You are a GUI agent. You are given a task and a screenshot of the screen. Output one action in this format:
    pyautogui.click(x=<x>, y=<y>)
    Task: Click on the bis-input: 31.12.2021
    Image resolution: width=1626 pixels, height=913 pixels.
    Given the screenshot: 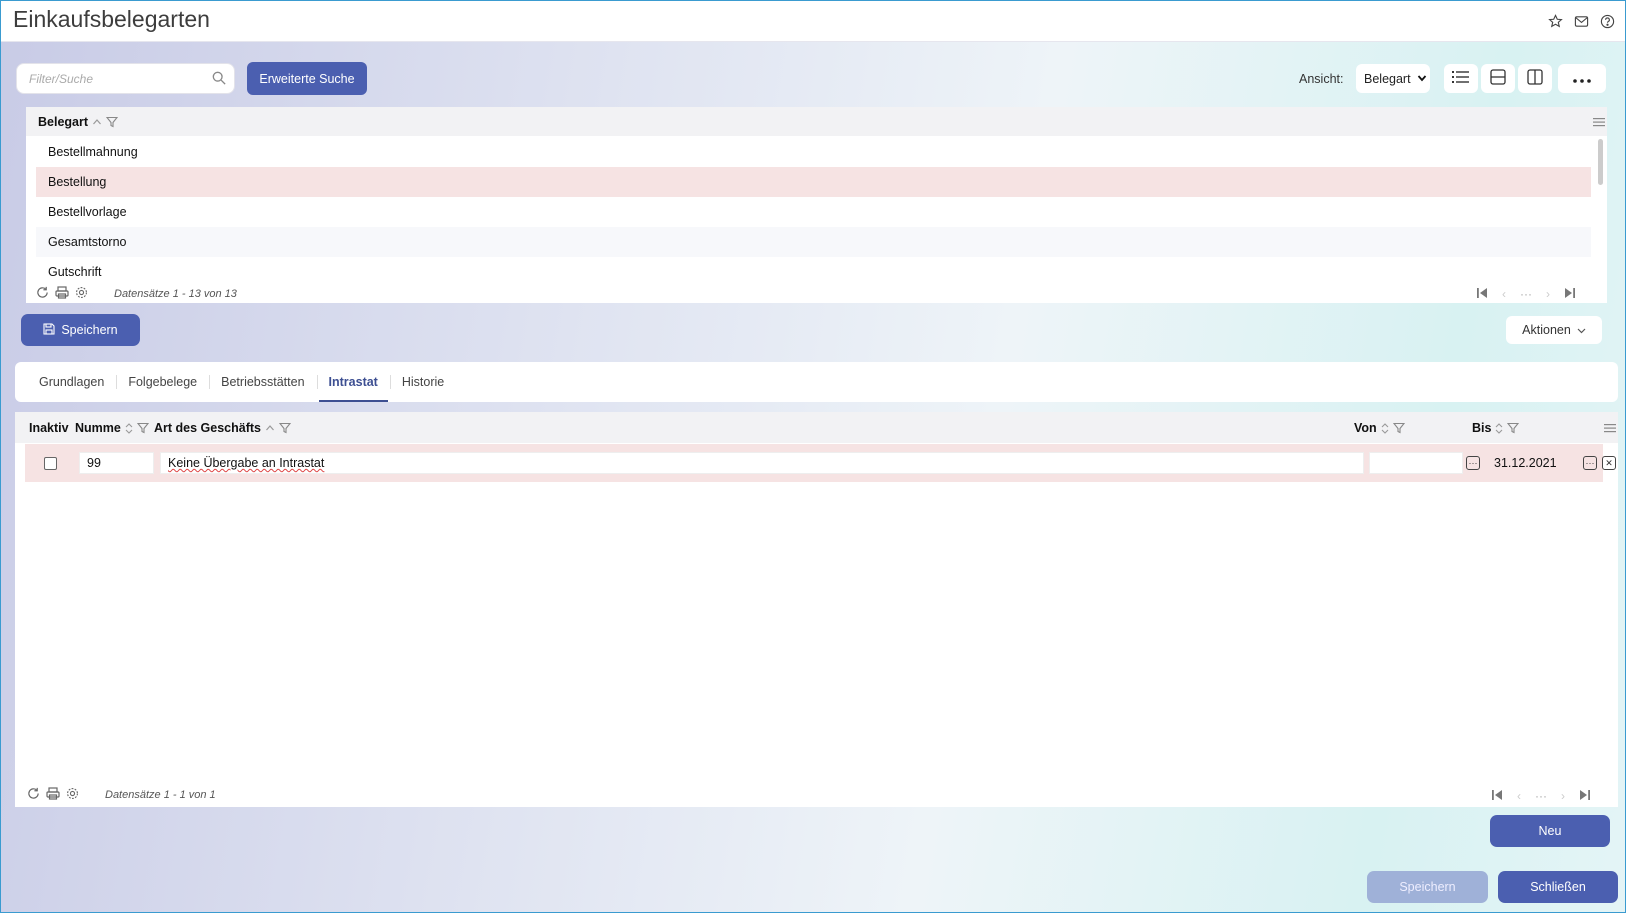 What is the action you would take?
    pyautogui.click(x=1533, y=463)
    